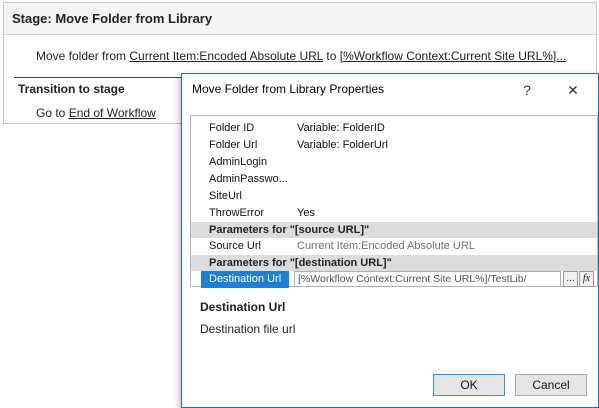 This screenshot has height=408, width=599. Describe the element at coordinates (586, 279) in the screenshot. I see `fx-button: fx` at that location.